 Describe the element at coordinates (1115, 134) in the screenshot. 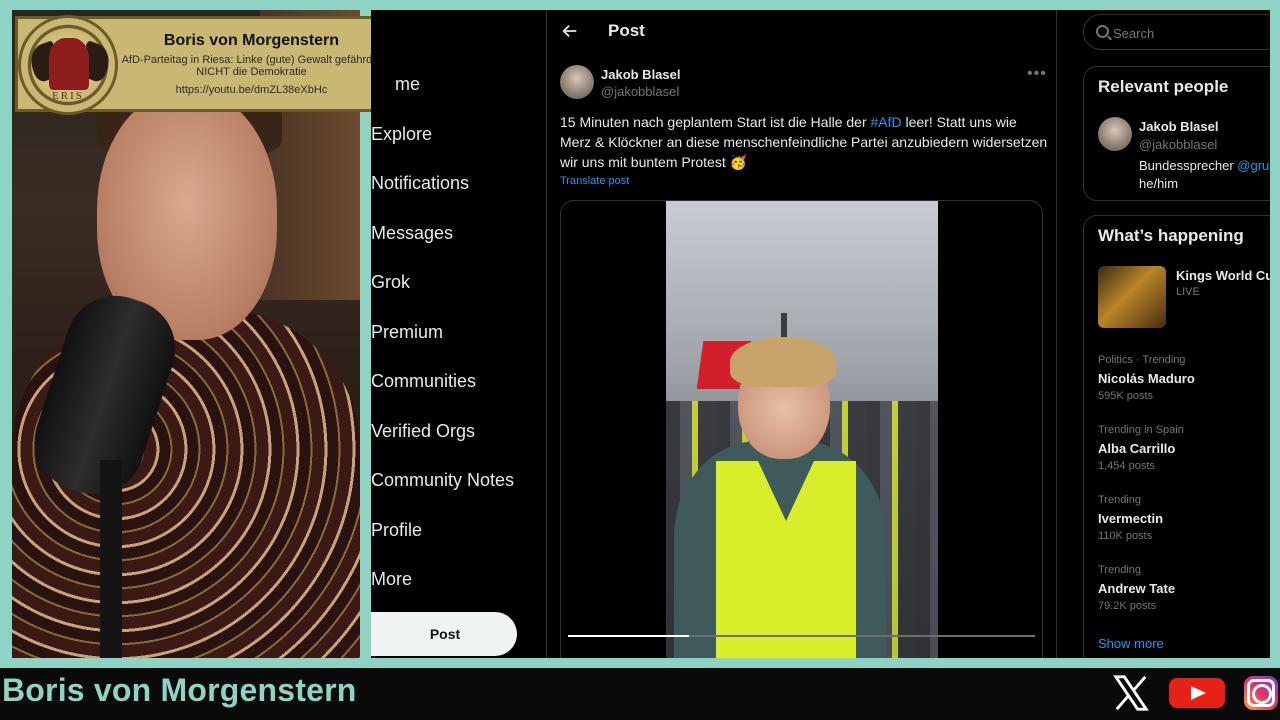

I see `relevant-person-avatar` at that location.